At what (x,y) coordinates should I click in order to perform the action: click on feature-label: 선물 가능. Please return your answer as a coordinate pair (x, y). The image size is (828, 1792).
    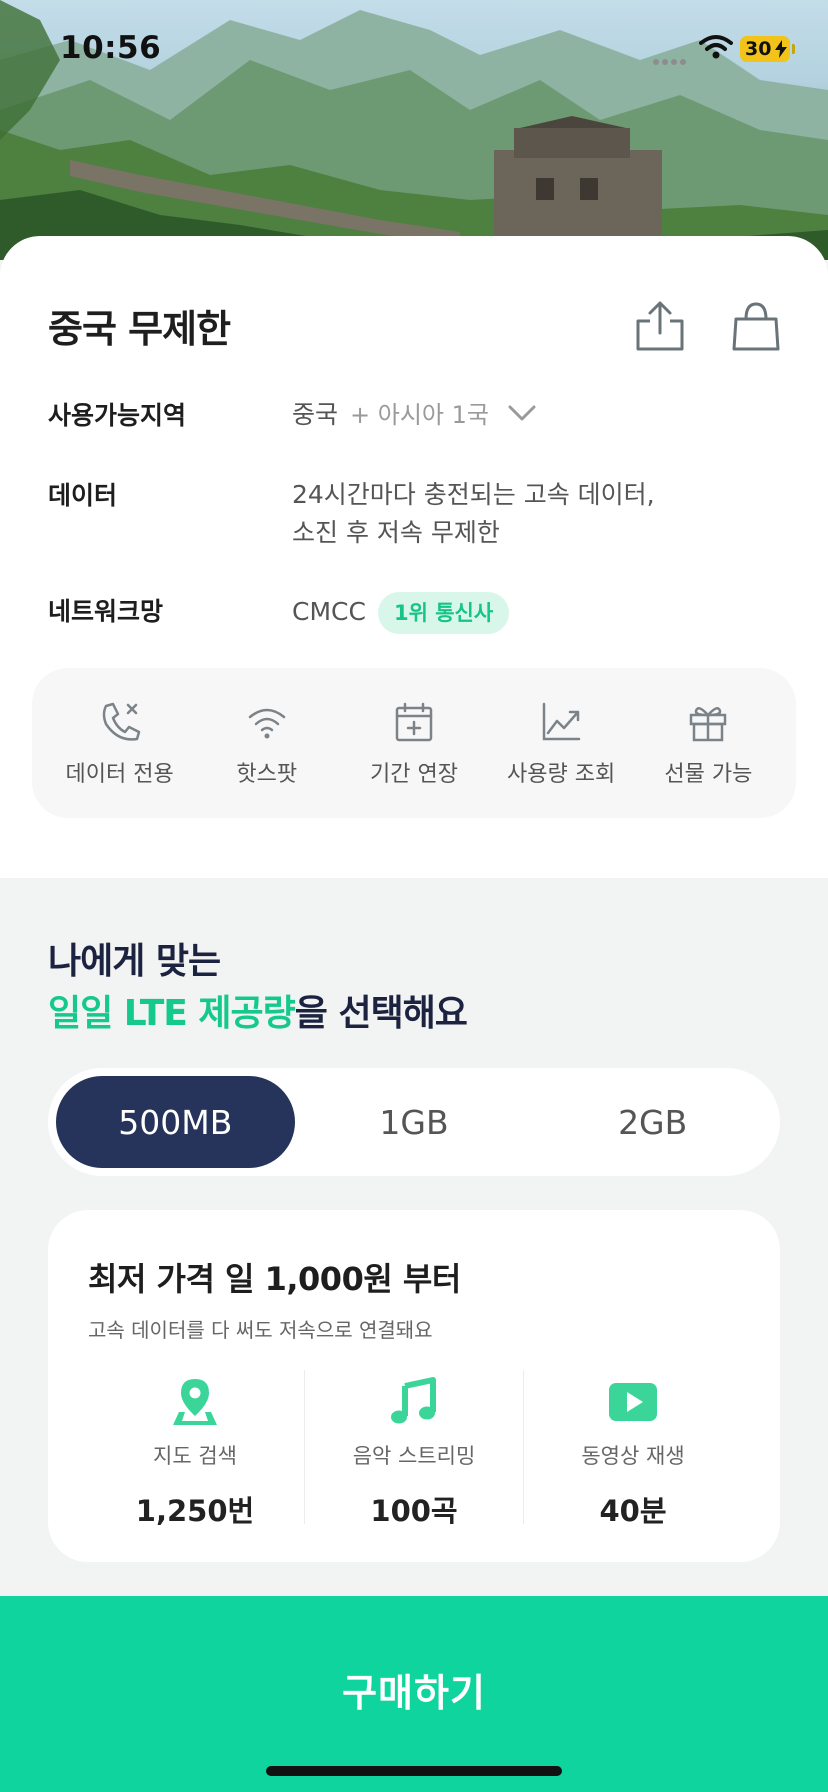
    Looking at the image, I should click on (708, 774).